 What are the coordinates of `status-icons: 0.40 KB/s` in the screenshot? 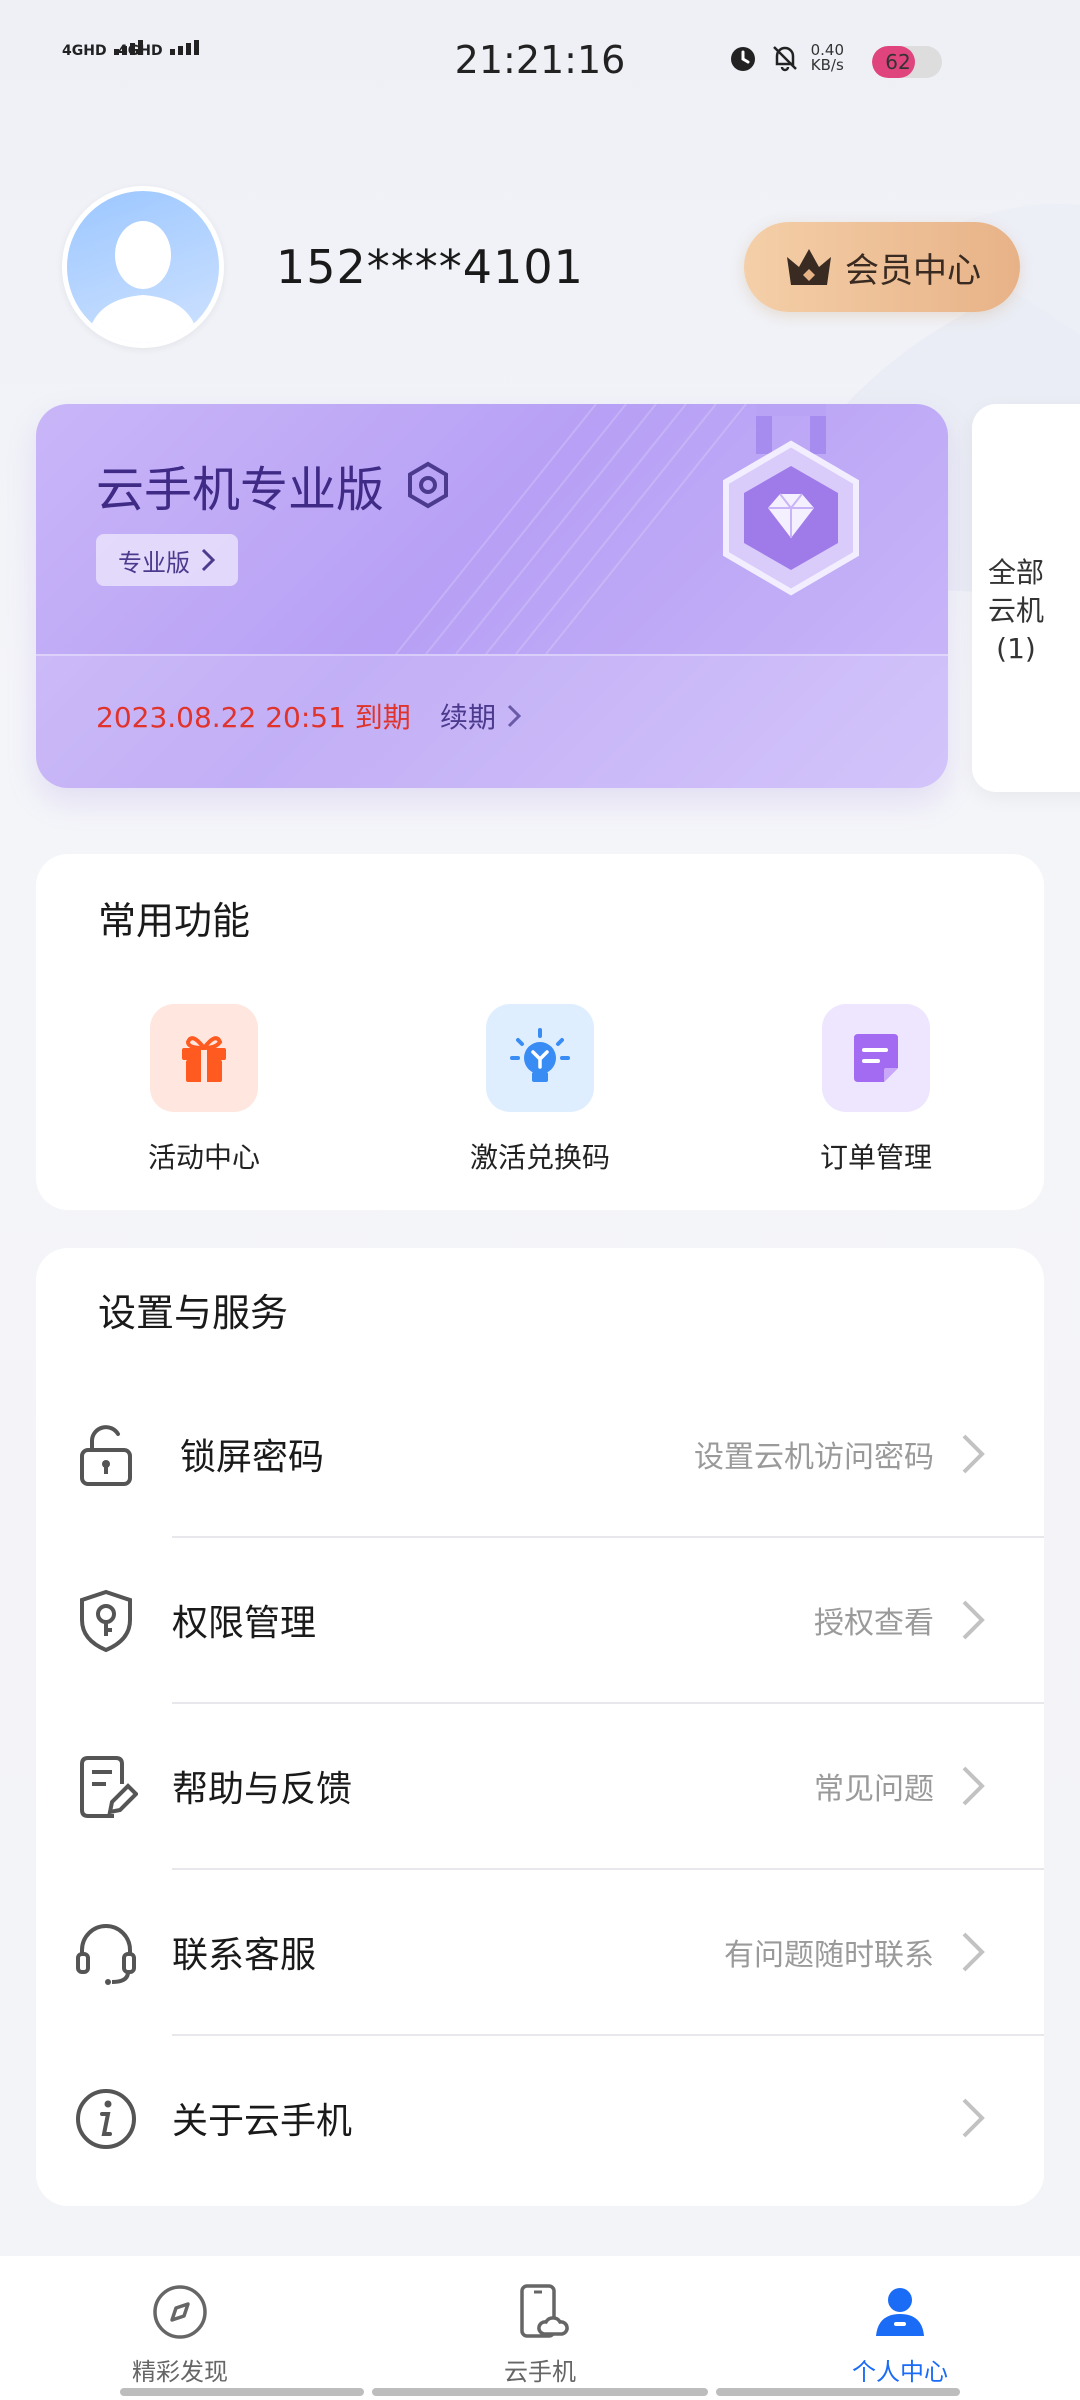 It's located at (785, 58).